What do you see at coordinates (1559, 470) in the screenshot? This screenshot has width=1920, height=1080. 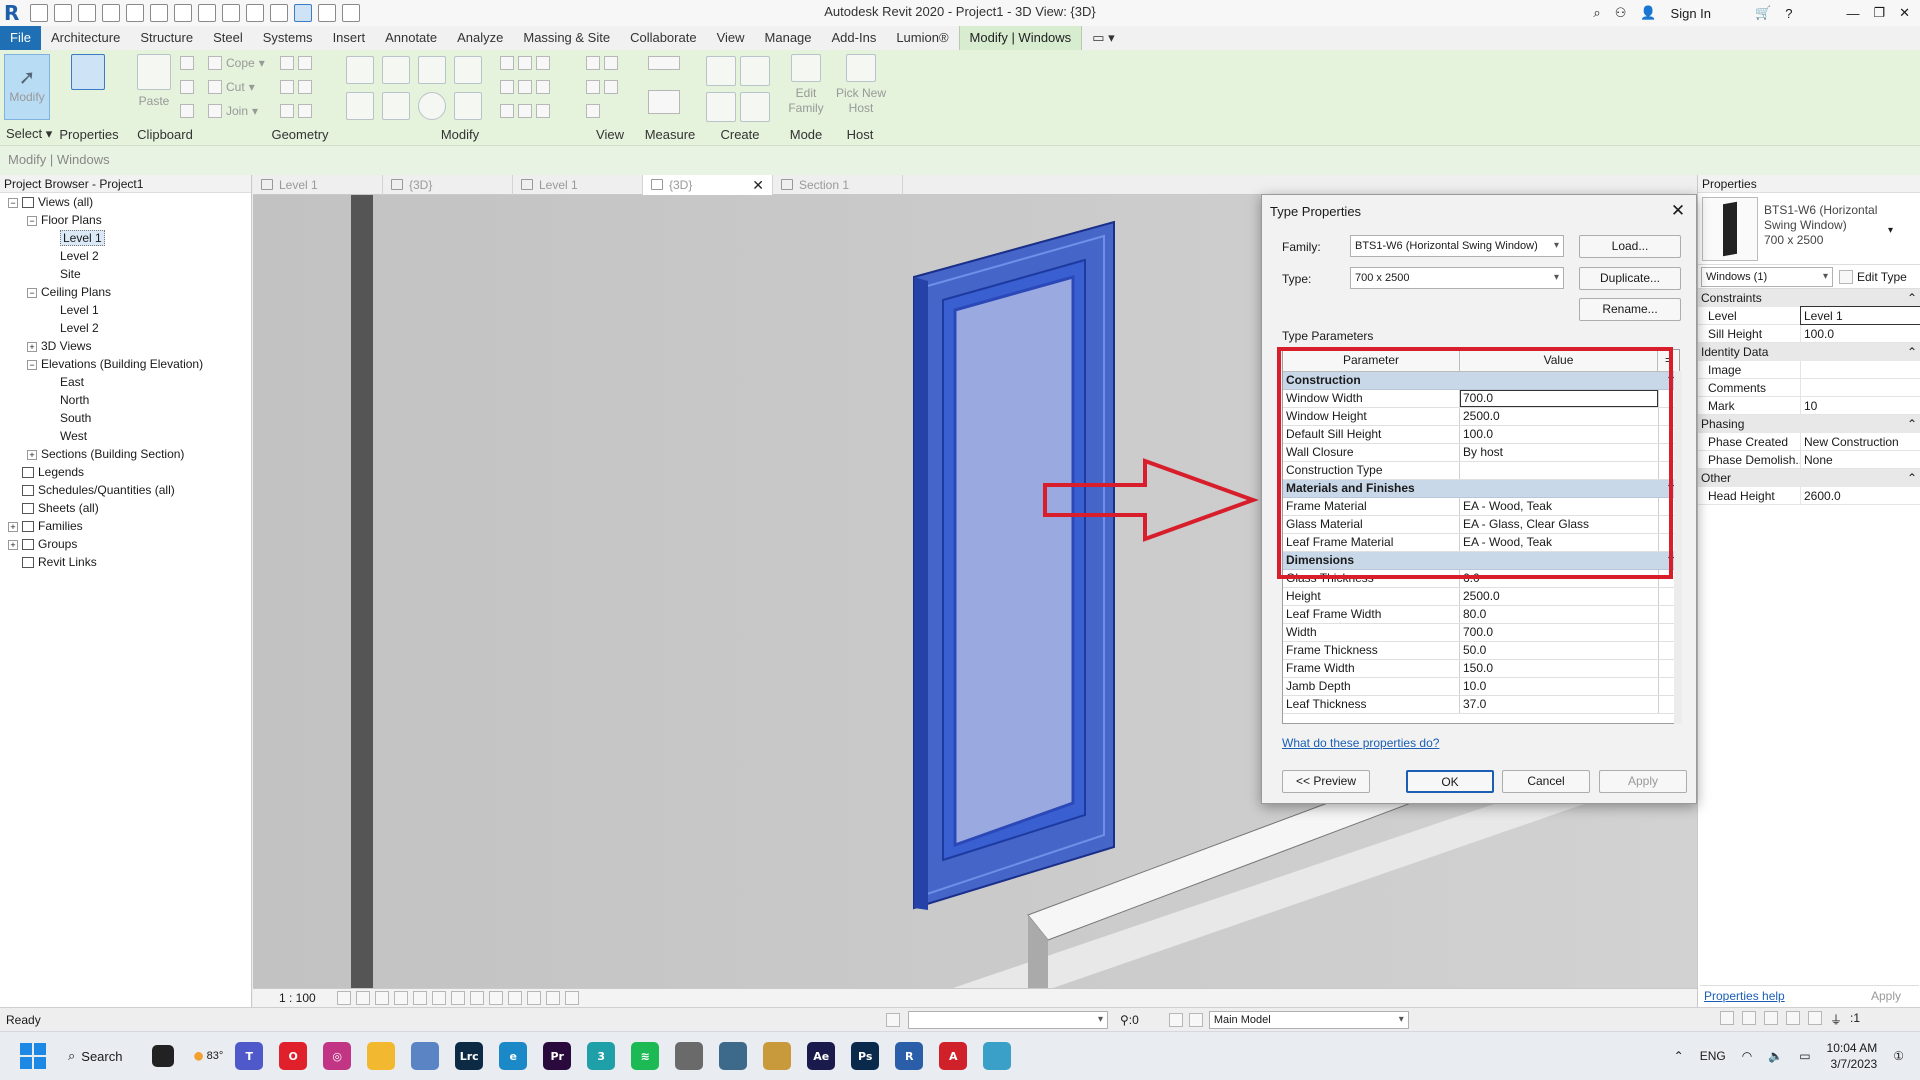 I see `parameter-value` at bounding box center [1559, 470].